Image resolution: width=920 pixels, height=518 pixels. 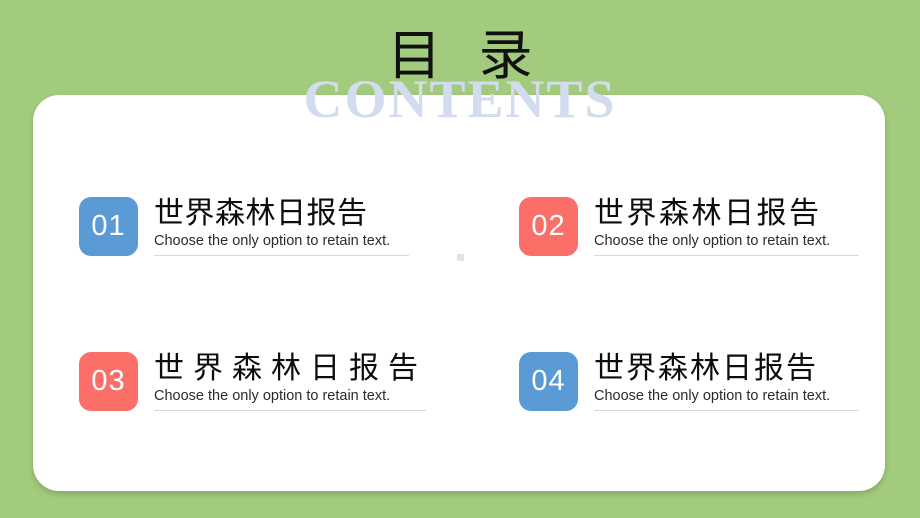 I want to click on entry-subtitle-03: Choose the only option to retain text., so click(x=272, y=395).